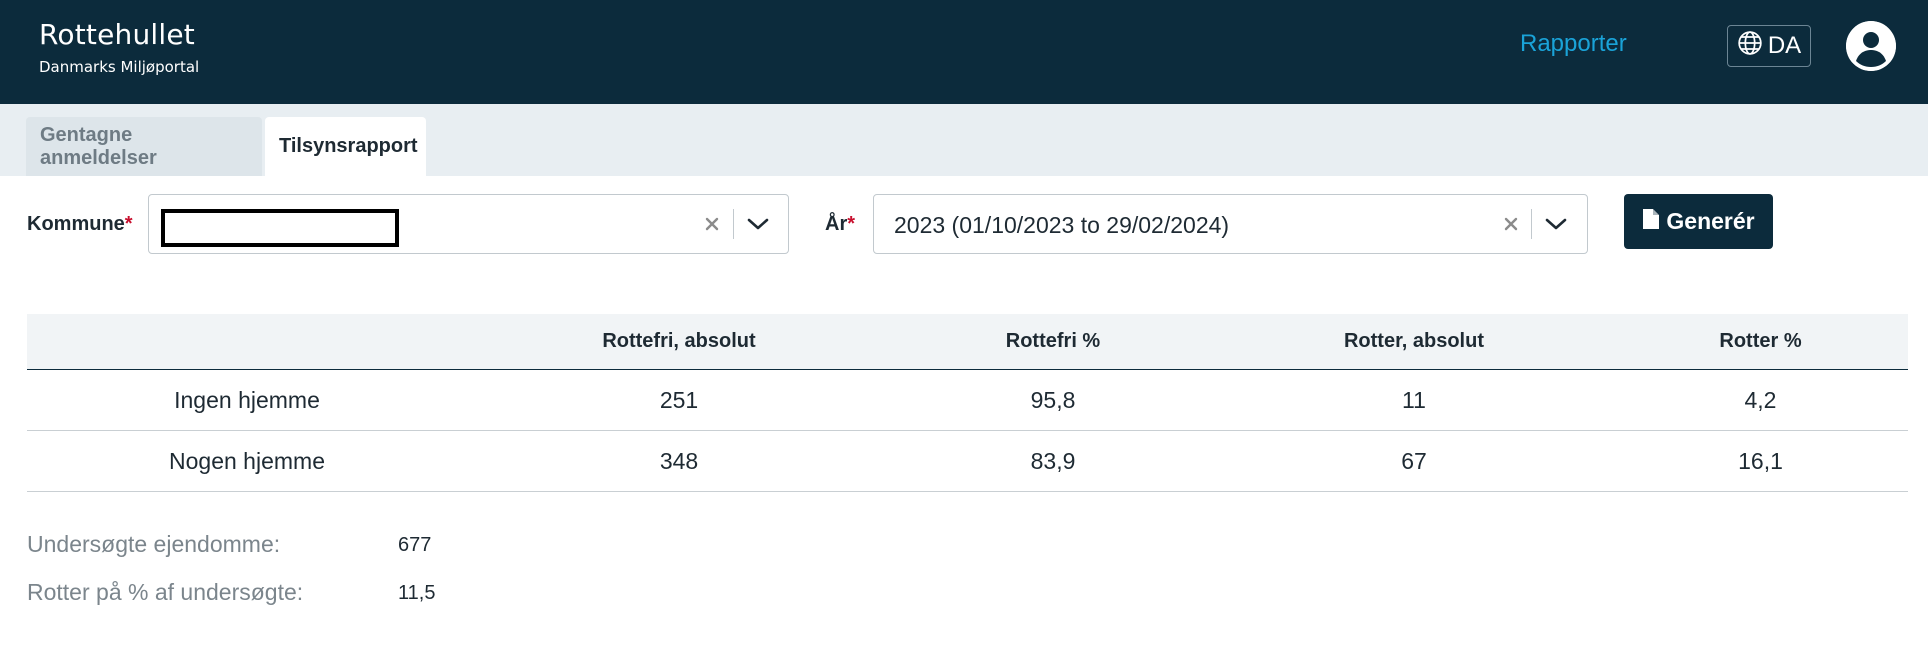  Describe the element at coordinates (967, 400) in the screenshot. I see `table-row: Ingen hjemme 251 95,8 11 4,2` at that location.